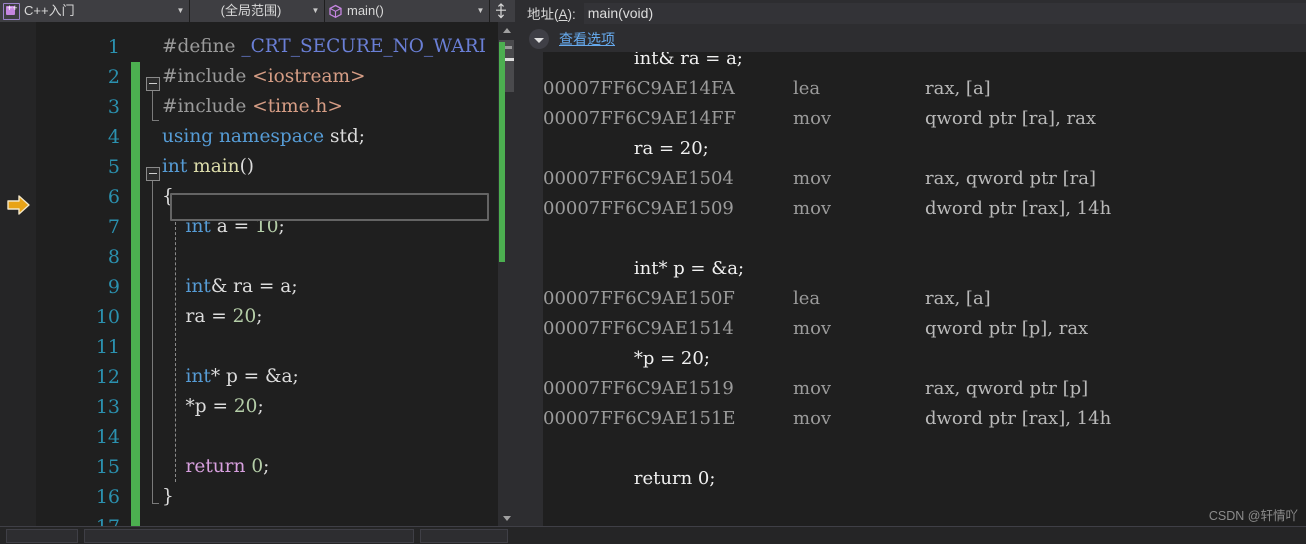 The width and height of the screenshot is (1306, 544). Describe the element at coordinates (153, 84) in the screenshot. I see `fold-toggle-include` at that location.